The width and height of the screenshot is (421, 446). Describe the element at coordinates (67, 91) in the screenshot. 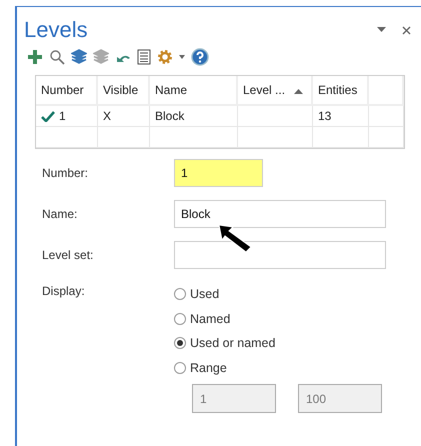

I see `column-header: Number` at that location.